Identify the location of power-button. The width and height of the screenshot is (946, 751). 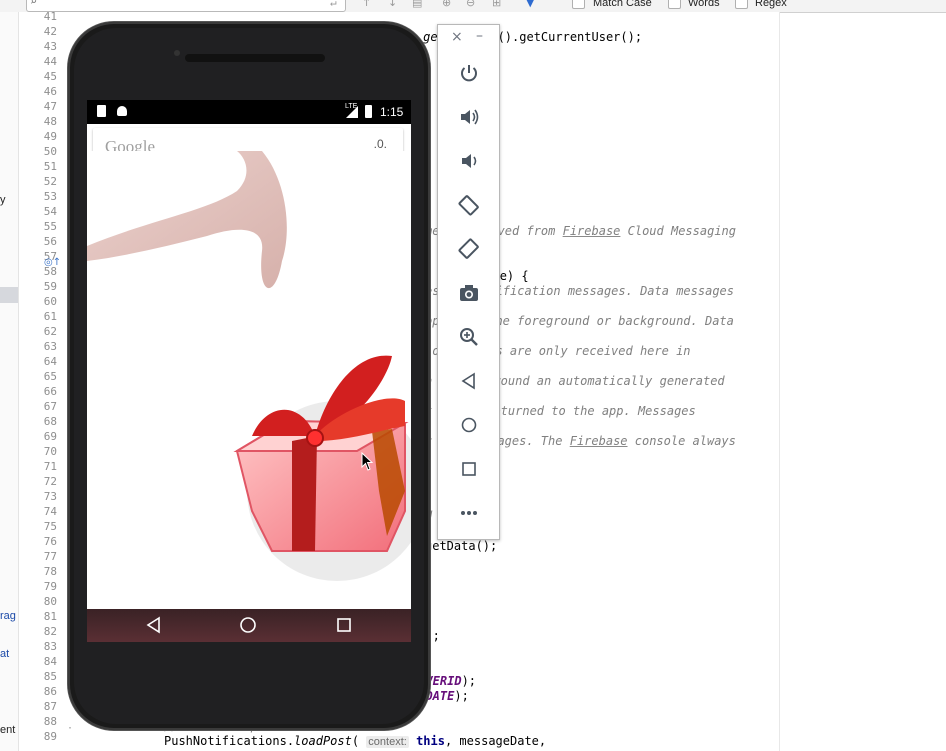
(468, 73).